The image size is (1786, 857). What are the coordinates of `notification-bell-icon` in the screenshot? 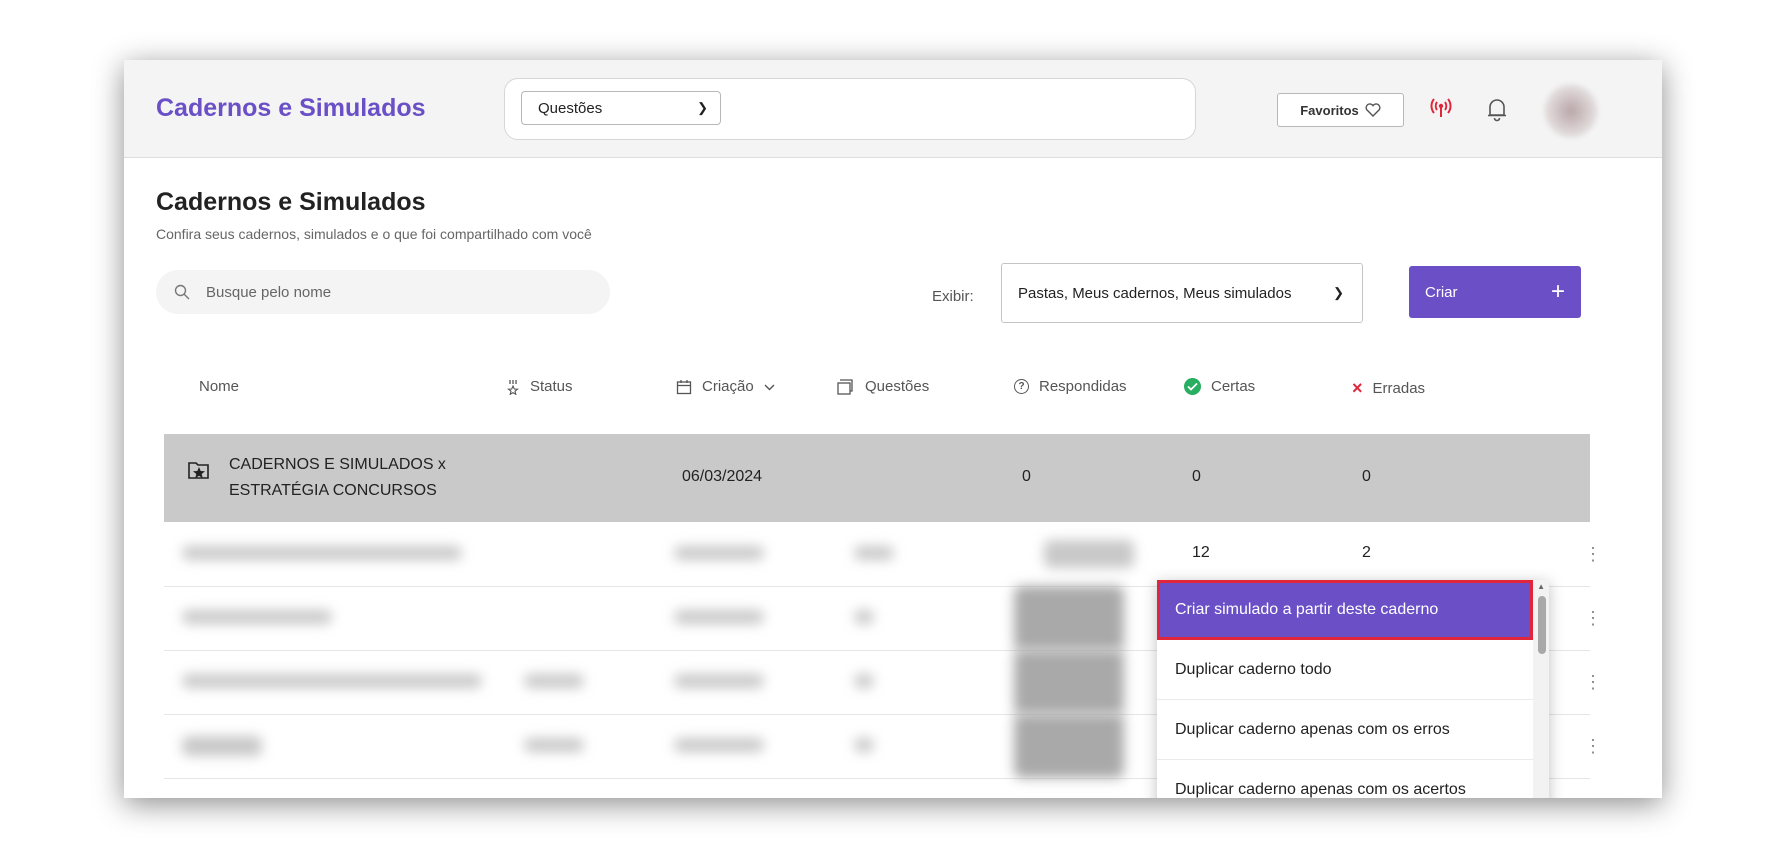 It's located at (1497, 109).